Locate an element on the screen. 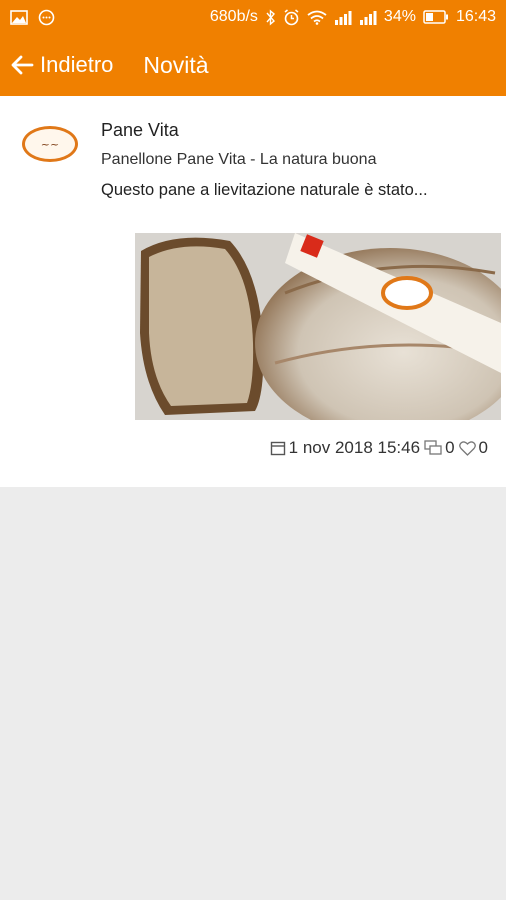 The height and width of the screenshot is (900, 506). likes-group: 0 is located at coordinates (473, 448).